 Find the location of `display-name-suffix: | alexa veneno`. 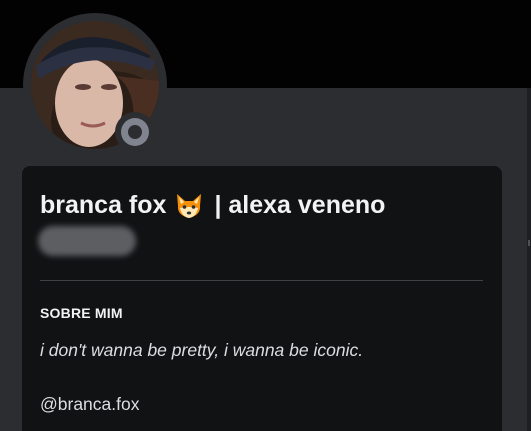

display-name-suffix: | alexa veneno is located at coordinates (300, 204).